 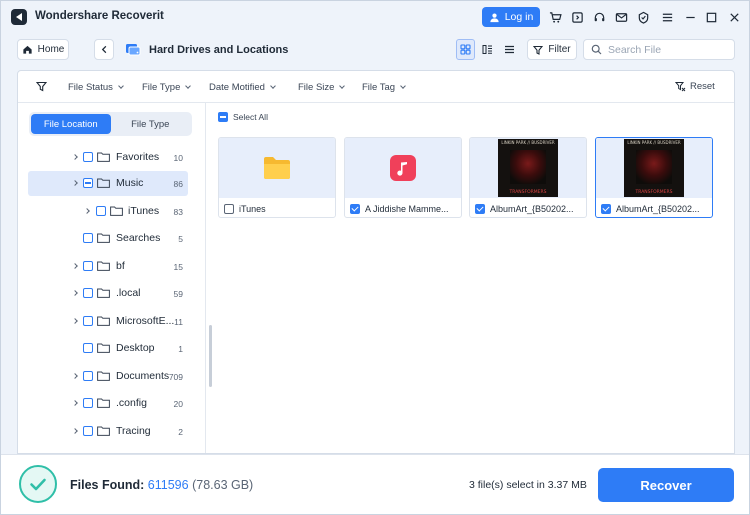 What do you see at coordinates (316, 87) in the screenshot?
I see `dropdown-label: File Size` at bounding box center [316, 87].